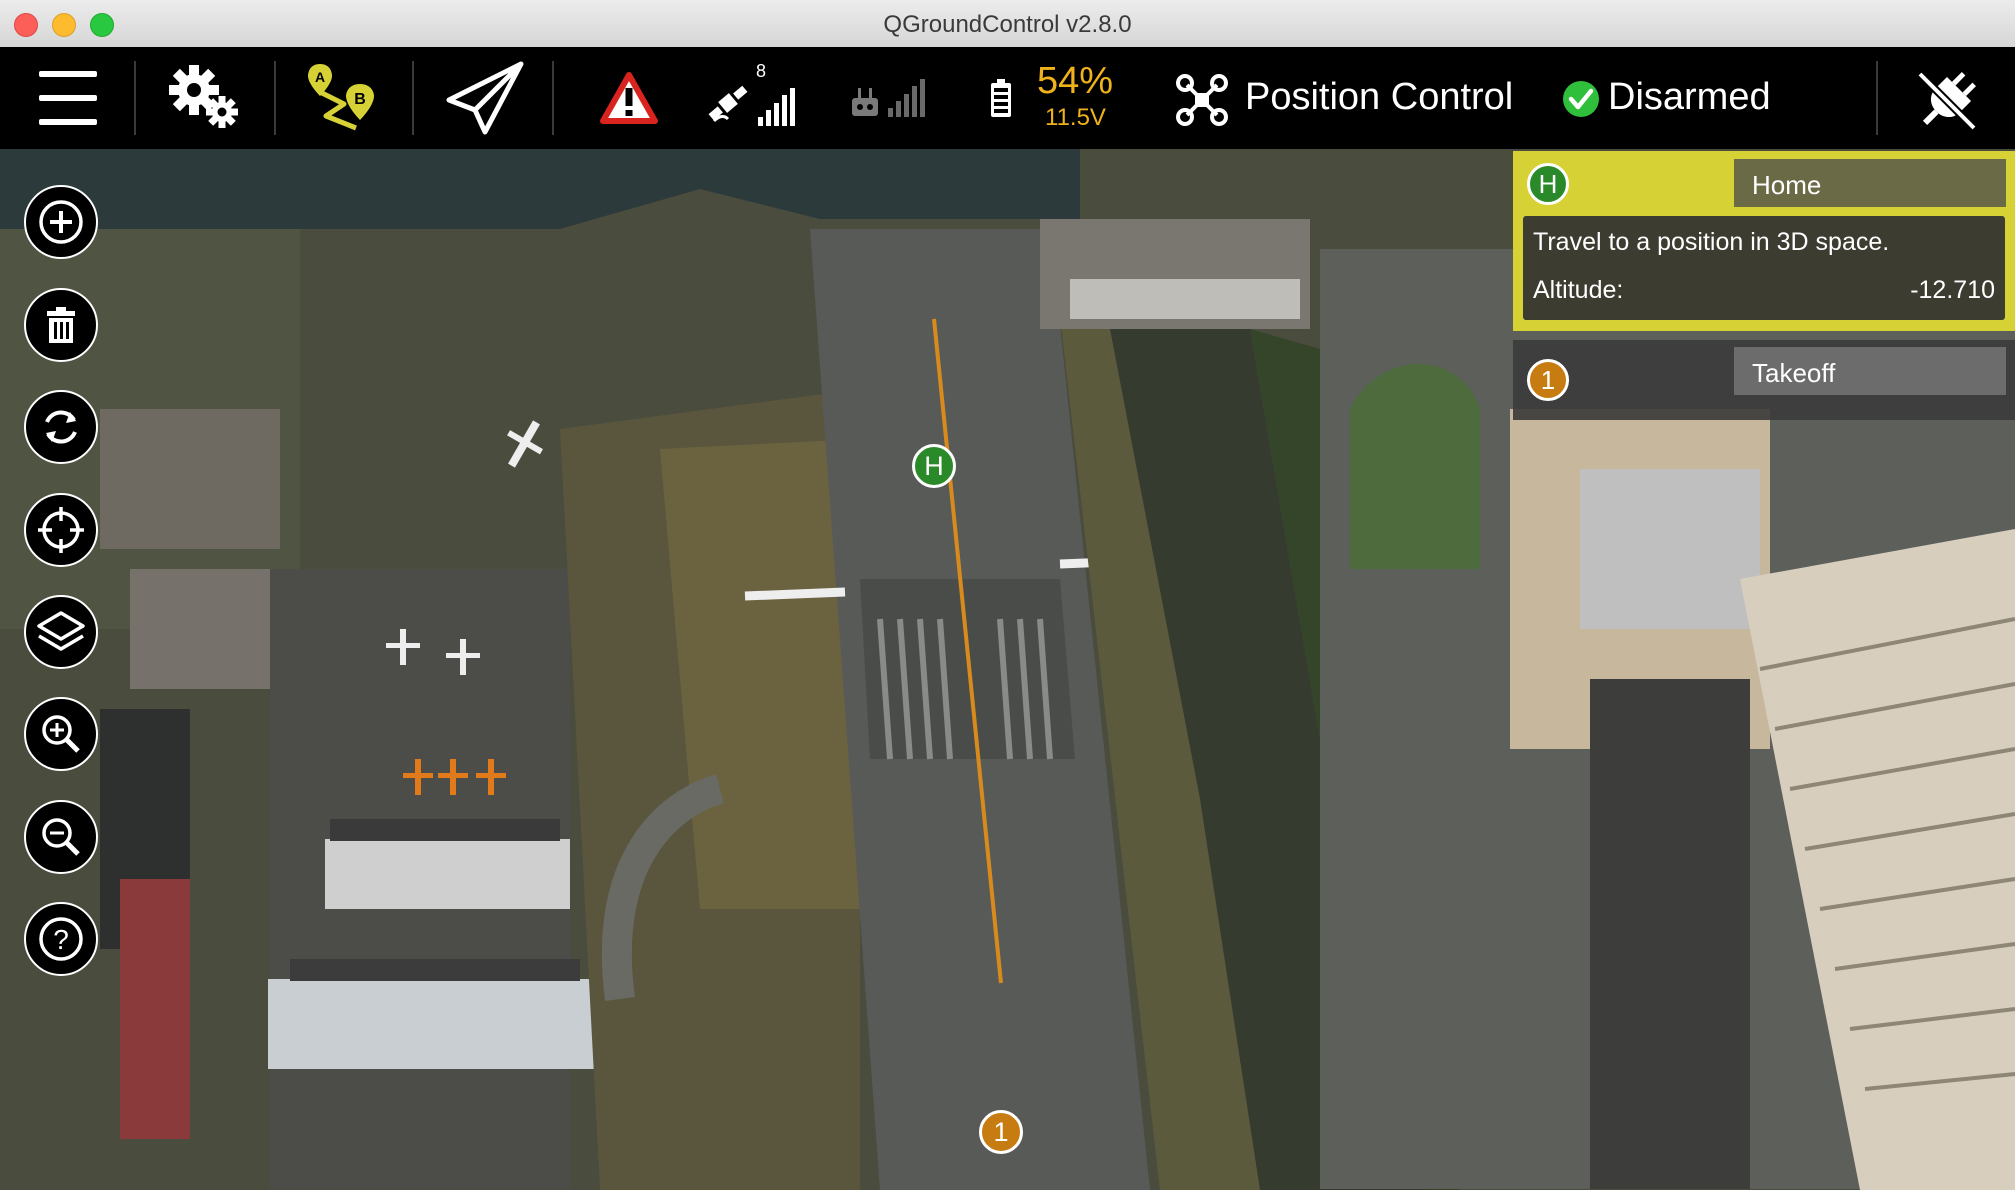 The image size is (2015, 1190). What do you see at coordinates (68, 98) in the screenshot?
I see `hamburger-menu-icon` at bounding box center [68, 98].